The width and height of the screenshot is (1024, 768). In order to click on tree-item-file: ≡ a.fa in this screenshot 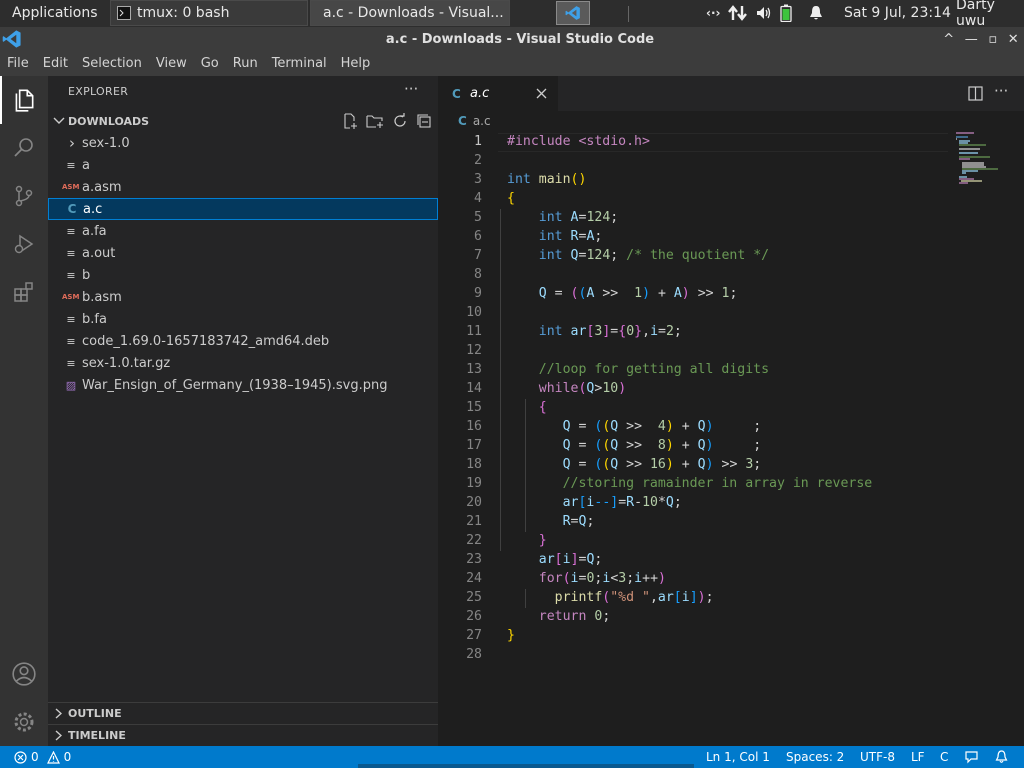, I will do `click(243, 231)`.